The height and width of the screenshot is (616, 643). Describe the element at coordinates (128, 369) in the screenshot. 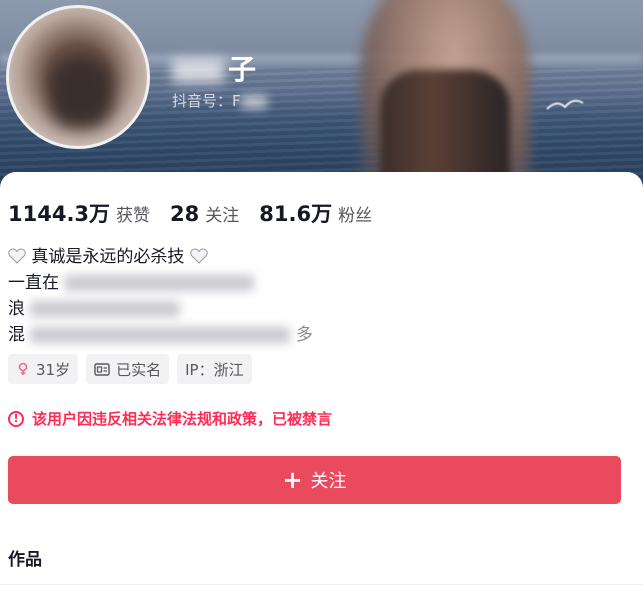

I see `verified-tag: 已实名` at that location.